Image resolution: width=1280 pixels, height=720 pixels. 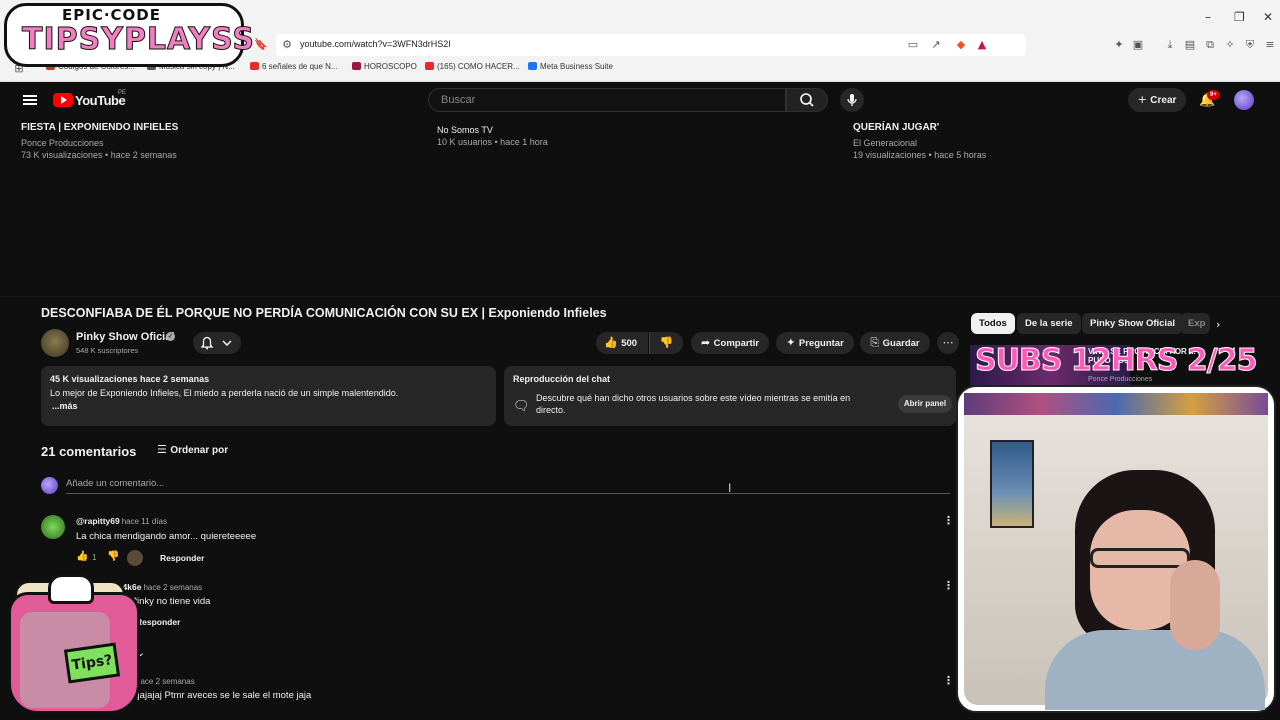 I want to click on related-video-meta: 73 K visualizaciones • hace 2 semanas, so click(x=99, y=155).